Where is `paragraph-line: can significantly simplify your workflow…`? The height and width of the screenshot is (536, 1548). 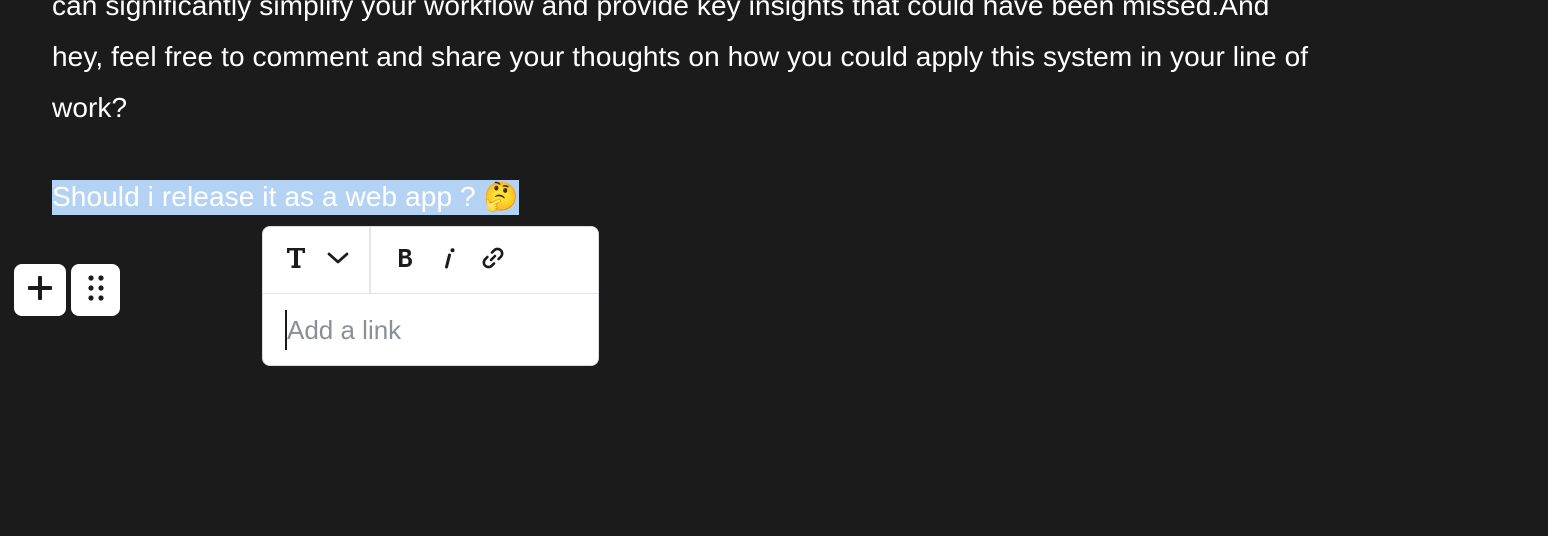
paragraph-line: can significantly simplify your workflow… is located at coordinates (661, 10).